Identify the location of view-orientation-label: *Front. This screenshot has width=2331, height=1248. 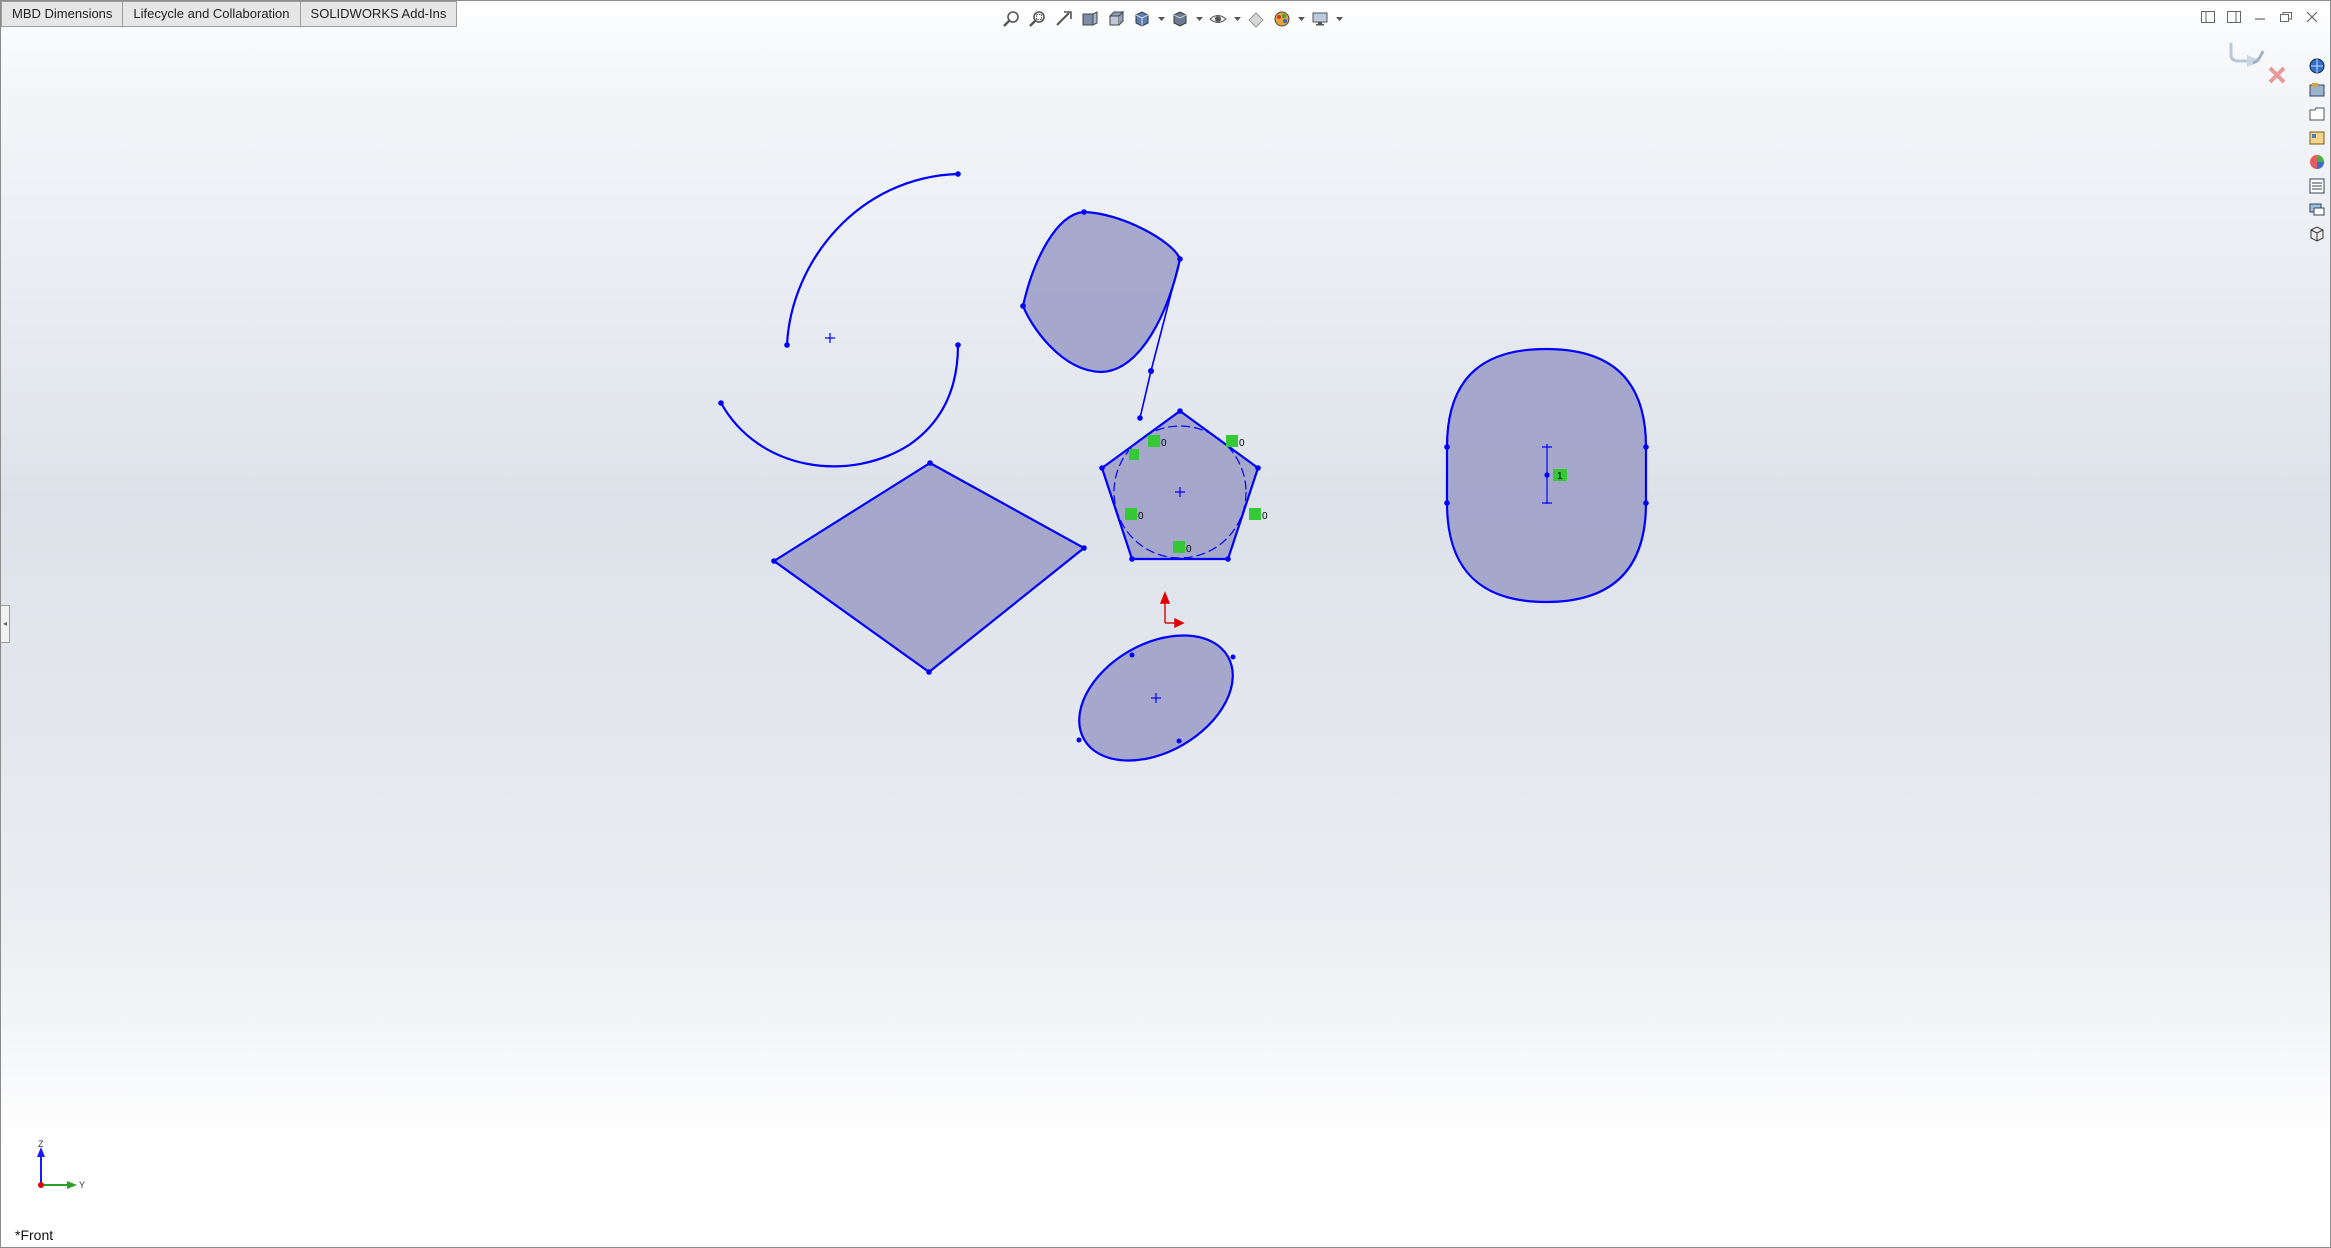
(34, 1235).